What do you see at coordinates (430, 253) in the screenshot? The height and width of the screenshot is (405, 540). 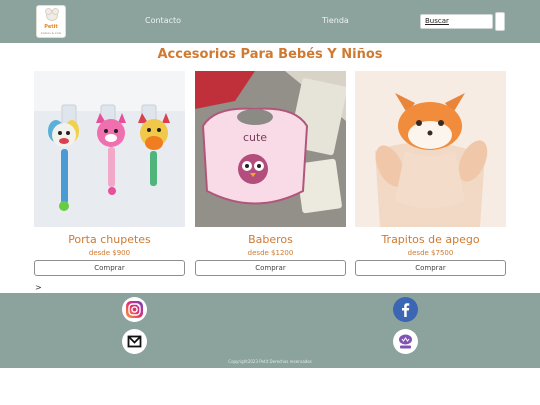 I see `product-price: desde $7500` at bounding box center [430, 253].